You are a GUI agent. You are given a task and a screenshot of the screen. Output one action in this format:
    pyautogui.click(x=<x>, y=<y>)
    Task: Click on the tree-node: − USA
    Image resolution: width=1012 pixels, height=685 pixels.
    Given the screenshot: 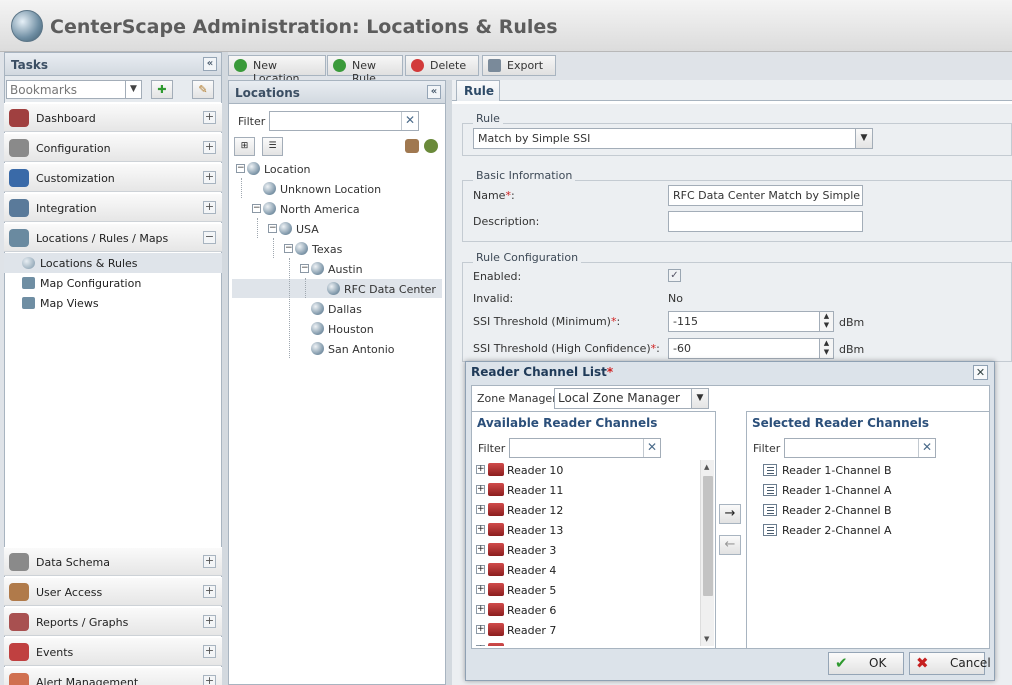 What is the action you would take?
    pyautogui.click(x=358, y=229)
    